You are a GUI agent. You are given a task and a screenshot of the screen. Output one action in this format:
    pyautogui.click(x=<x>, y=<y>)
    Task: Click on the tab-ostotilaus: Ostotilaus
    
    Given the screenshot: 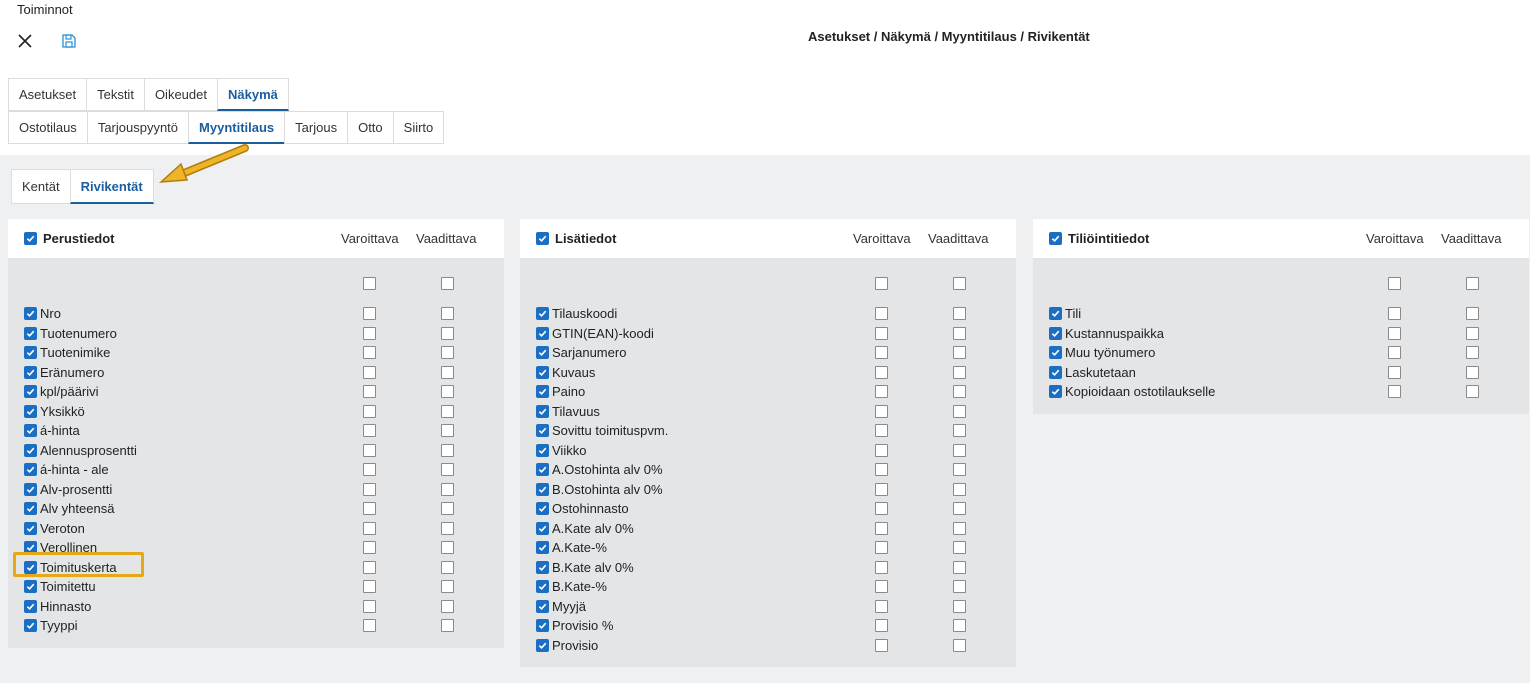 What is the action you would take?
    pyautogui.click(x=48, y=127)
    